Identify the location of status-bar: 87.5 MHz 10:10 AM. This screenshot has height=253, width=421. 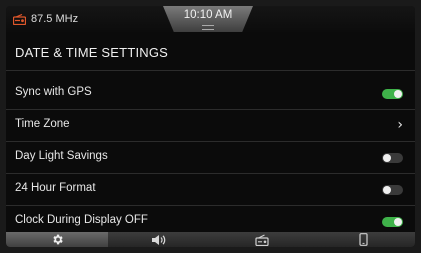
(210, 19).